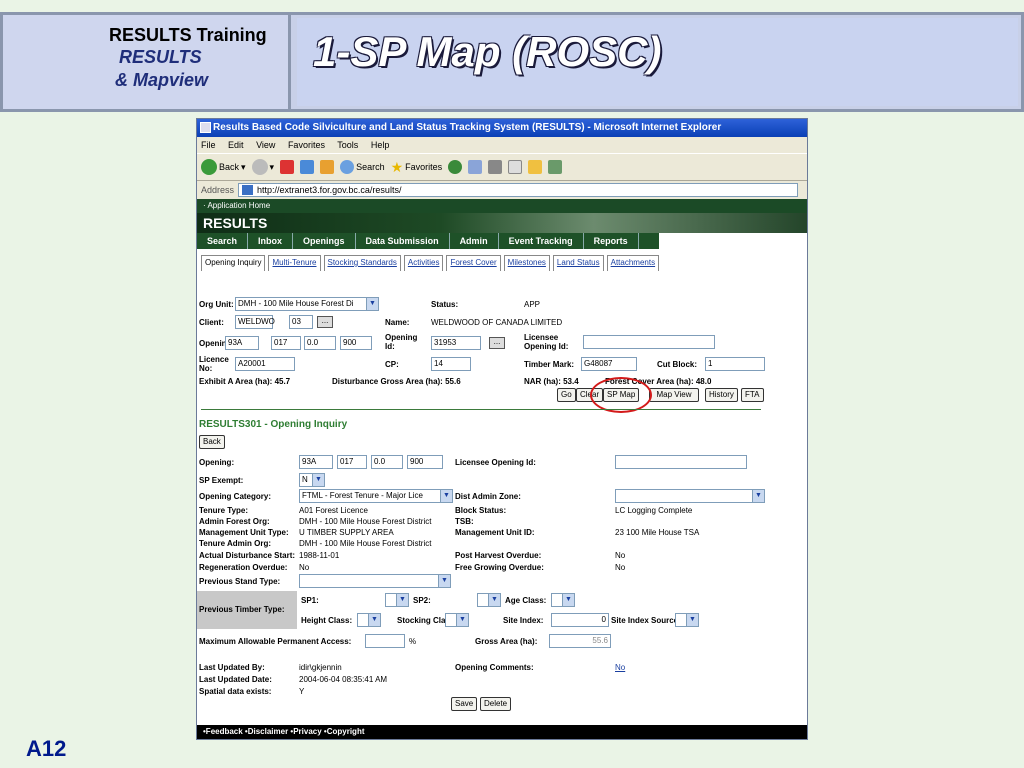 The image size is (1024, 768). What do you see at coordinates (474, 241) in the screenshot?
I see `nav-admin: Admin` at bounding box center [474, 241].